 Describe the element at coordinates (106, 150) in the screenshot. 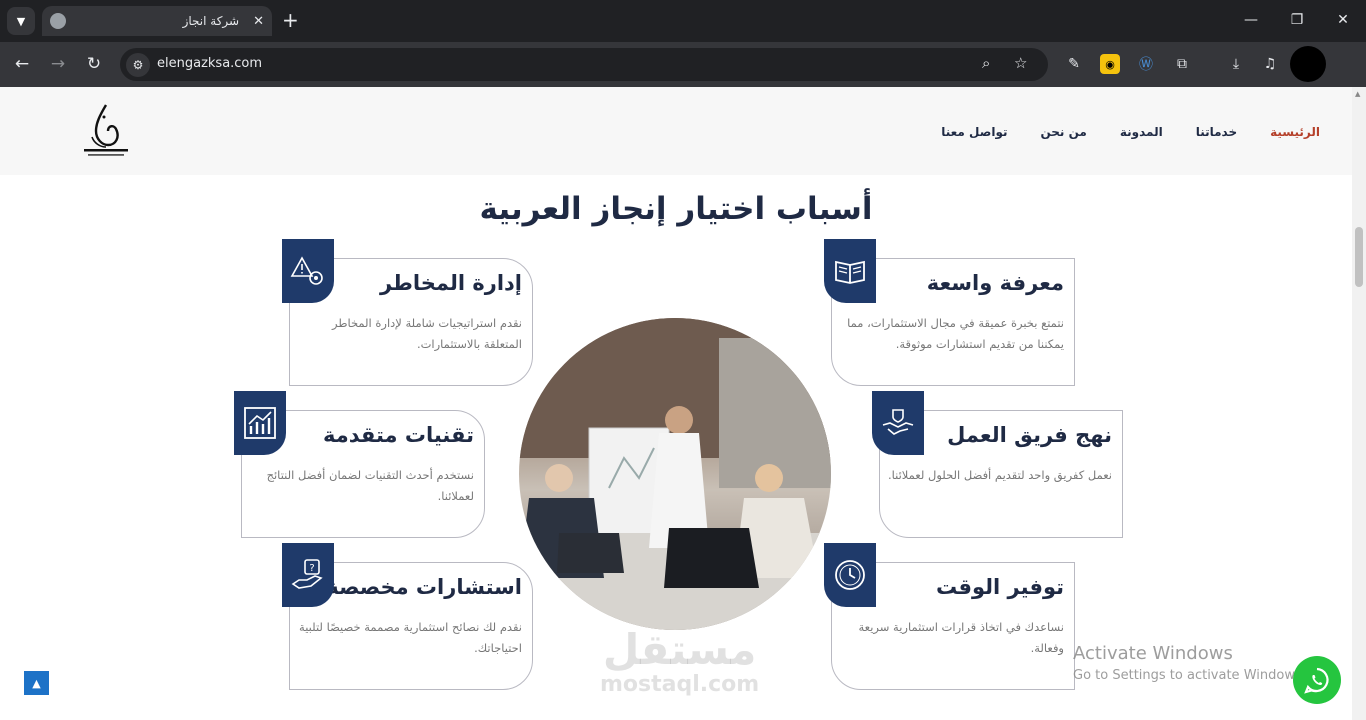

I see `logo-text-line` at that location.